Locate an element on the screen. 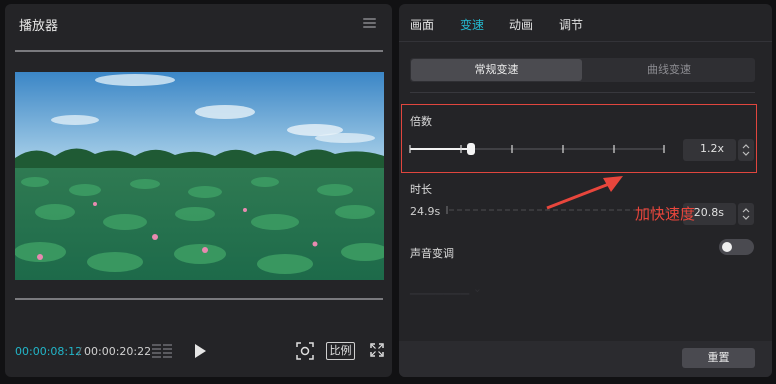 The width and height of the screenshot is (776, 384). menu-icon is located at coordinates (369, 23).